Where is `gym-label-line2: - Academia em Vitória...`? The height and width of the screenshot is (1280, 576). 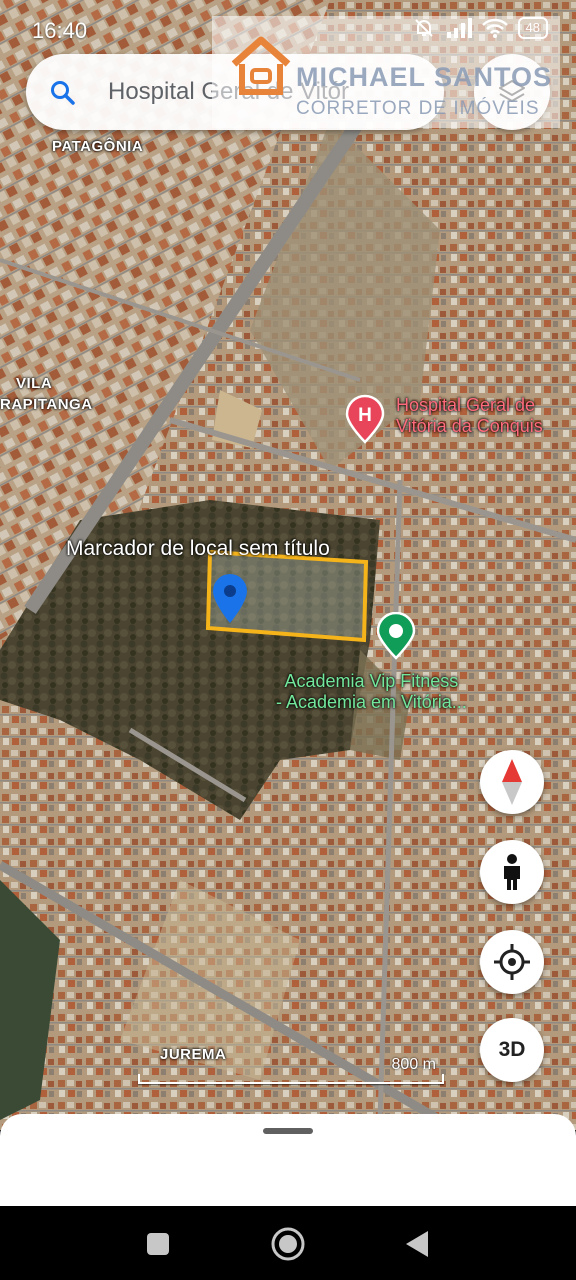
gym-label-line2: - Academia em Vitória... is located at coordinates (371, 702).